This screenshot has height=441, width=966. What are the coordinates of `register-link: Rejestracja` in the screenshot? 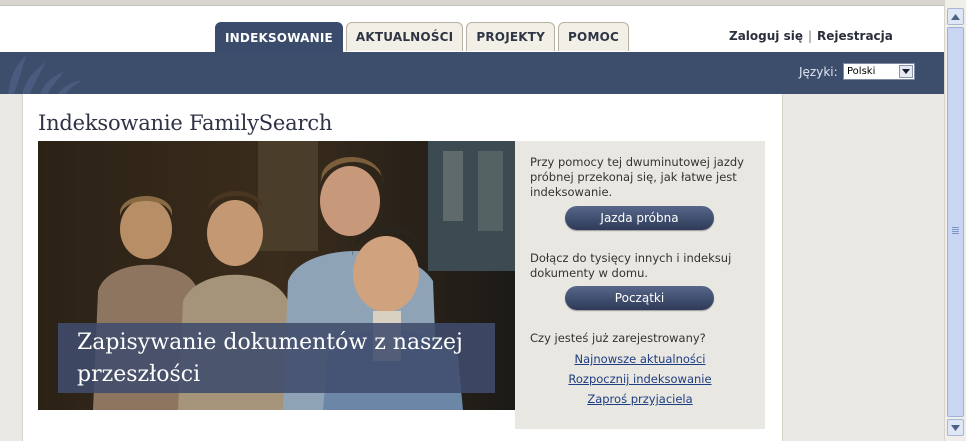 It's located at (855, 36).